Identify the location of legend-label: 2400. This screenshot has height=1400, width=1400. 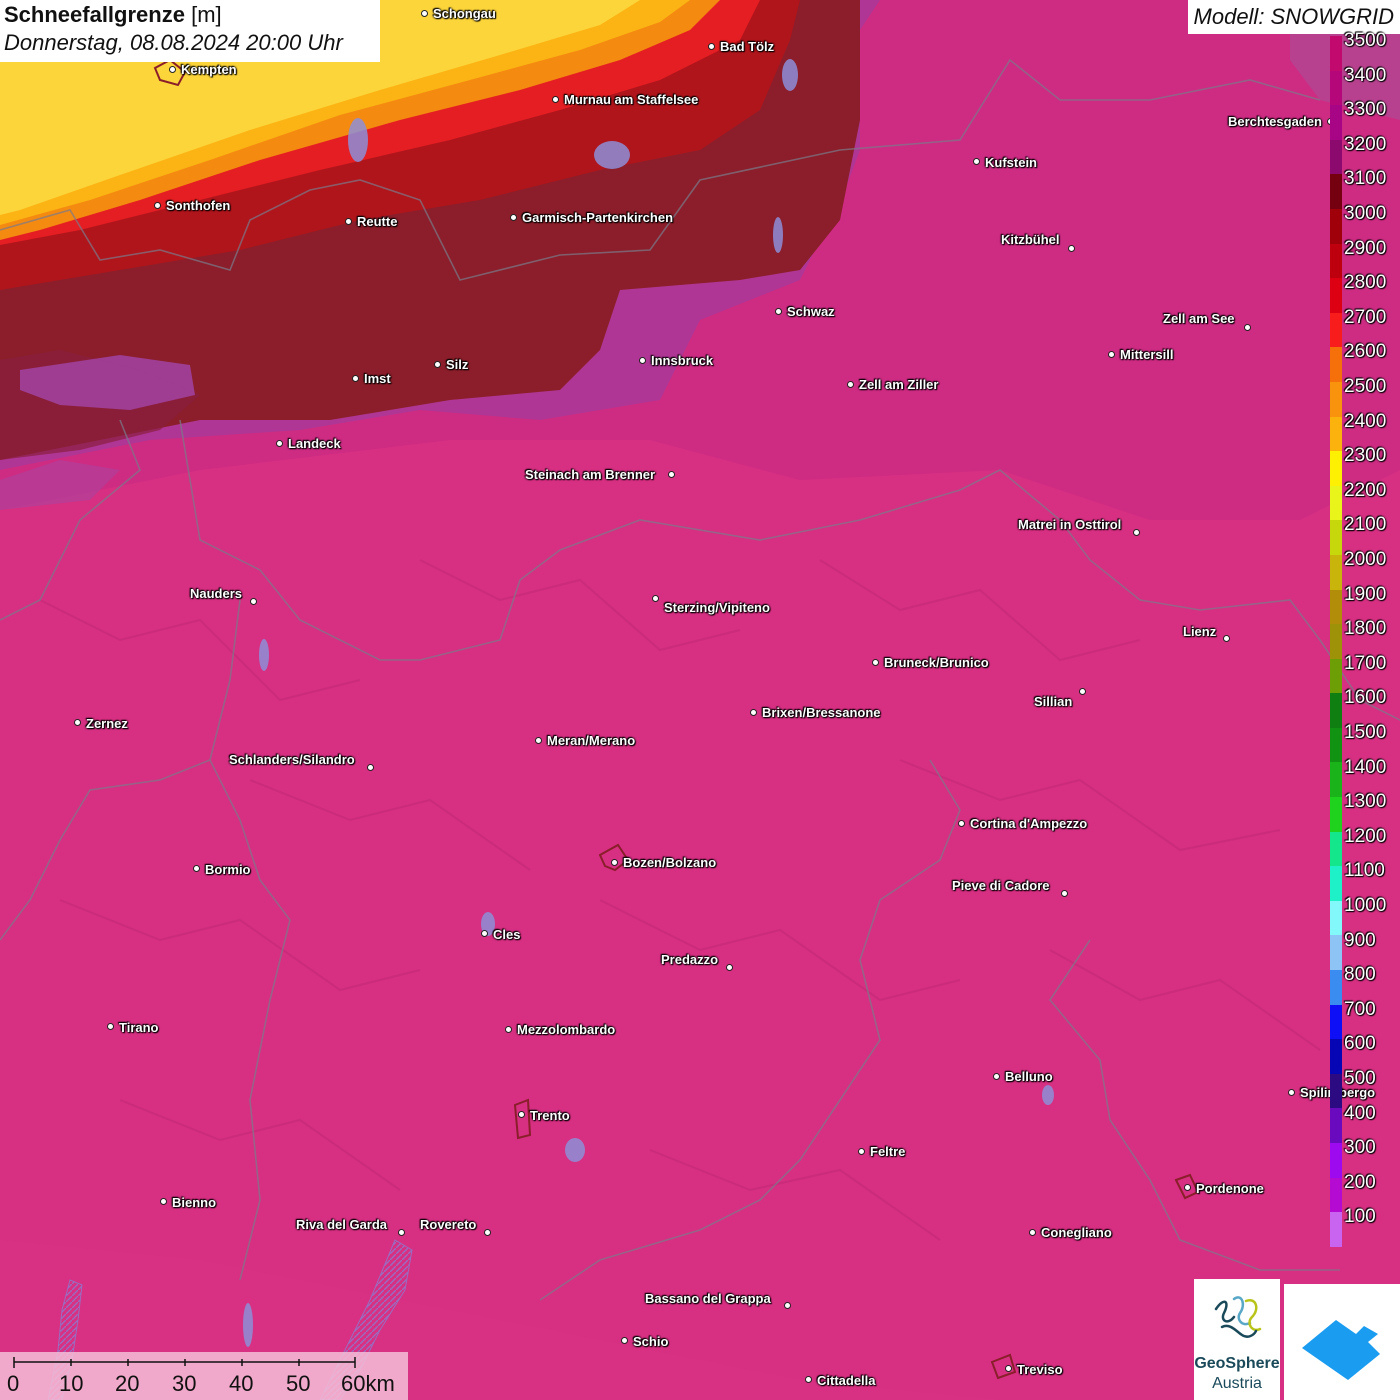
(1365, 421).